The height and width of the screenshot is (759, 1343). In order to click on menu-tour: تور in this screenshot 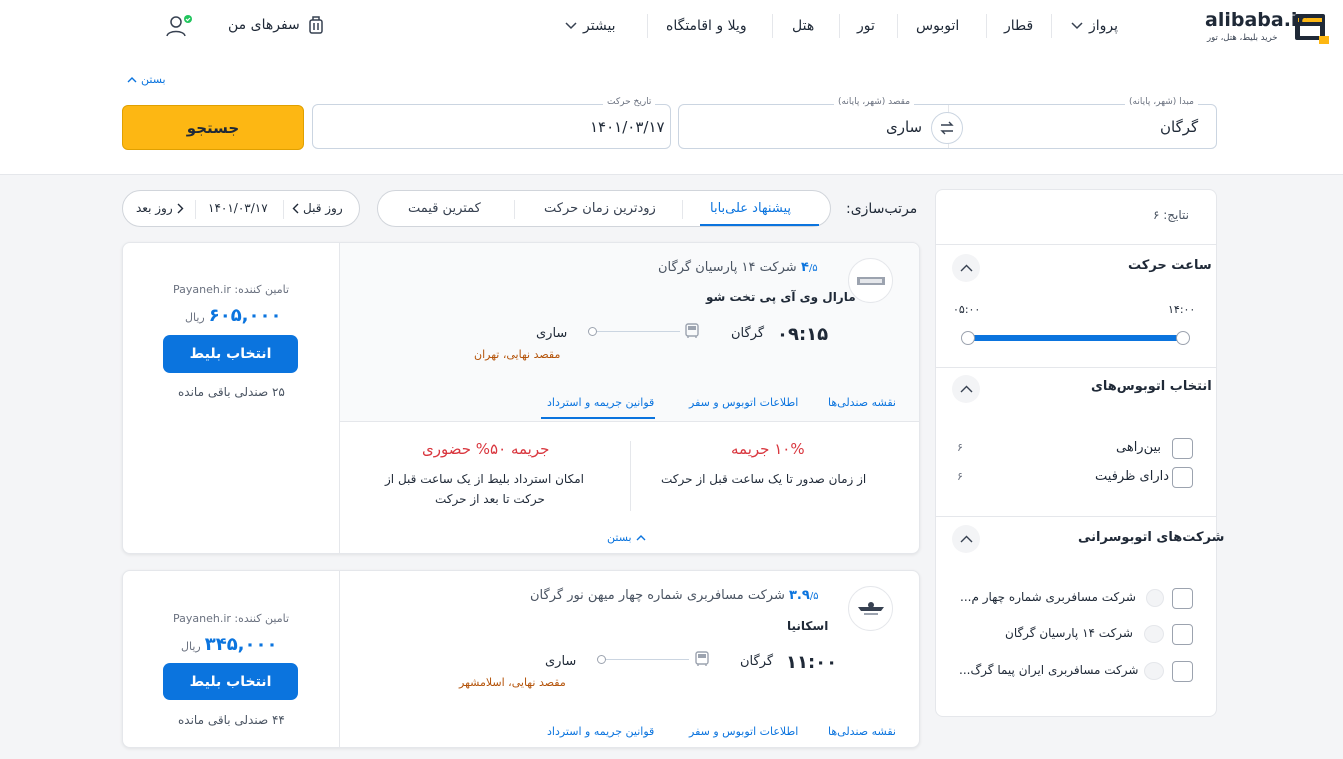, I will do `click(866, 26)`.